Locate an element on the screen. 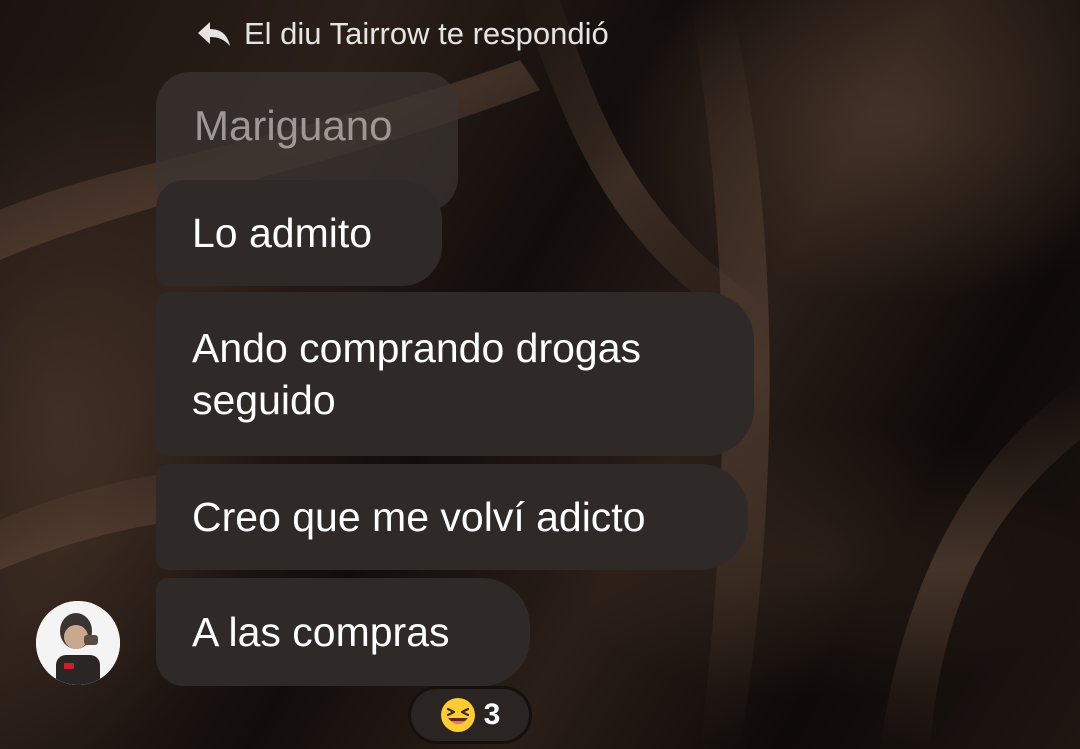  avatar-image is located at coordinates (78, 643).